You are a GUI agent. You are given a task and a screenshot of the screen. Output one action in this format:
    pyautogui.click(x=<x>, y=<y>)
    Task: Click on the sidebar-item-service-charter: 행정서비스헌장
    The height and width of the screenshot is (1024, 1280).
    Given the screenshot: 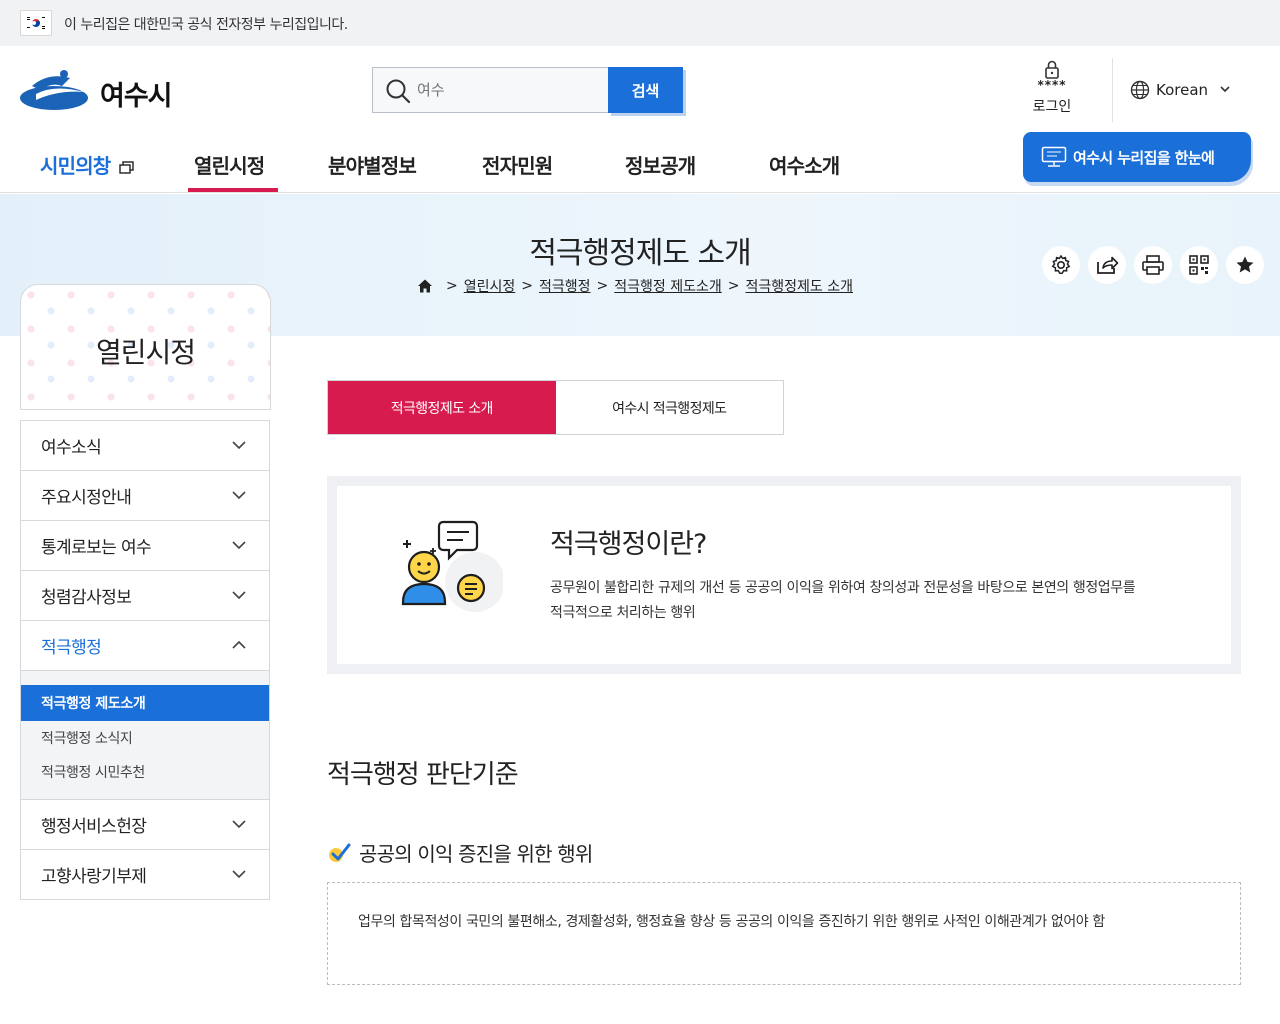 What is the action you would take?
    pyautogui.click(x=145, y=825)
    